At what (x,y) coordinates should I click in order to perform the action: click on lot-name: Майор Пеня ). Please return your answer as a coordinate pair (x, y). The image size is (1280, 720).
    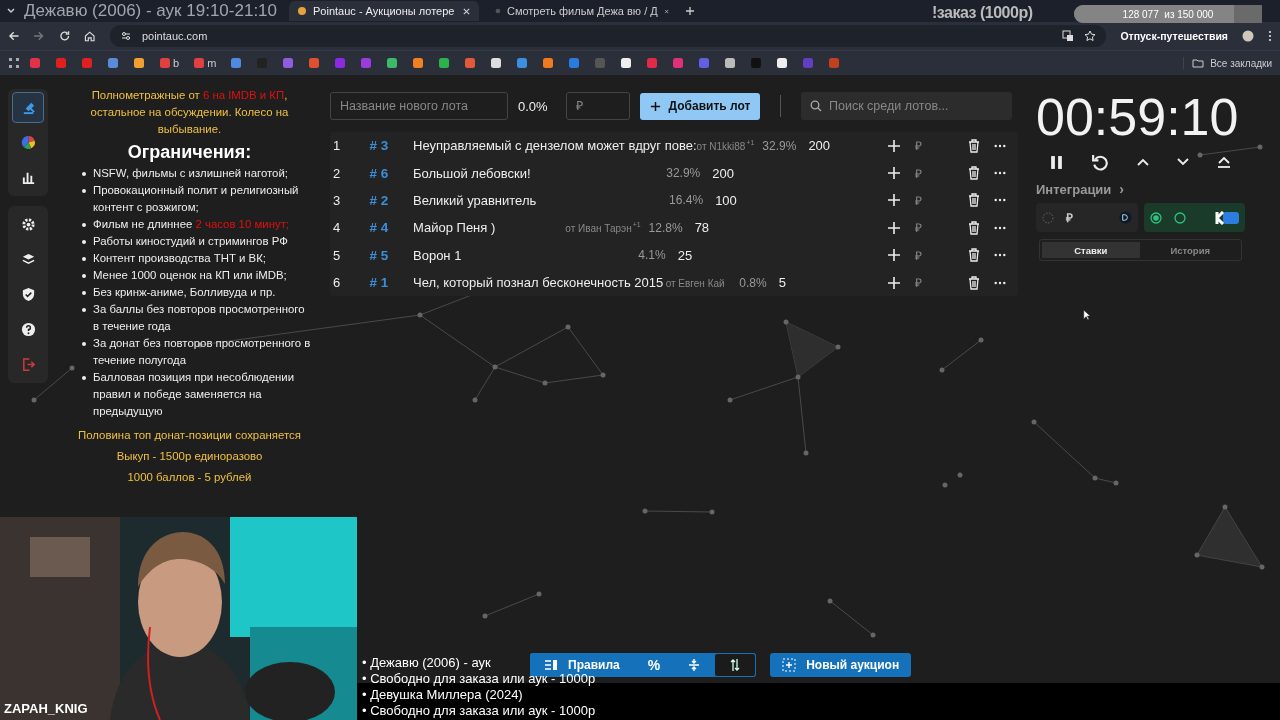
    Looking at the image, I should click on (454, 228).